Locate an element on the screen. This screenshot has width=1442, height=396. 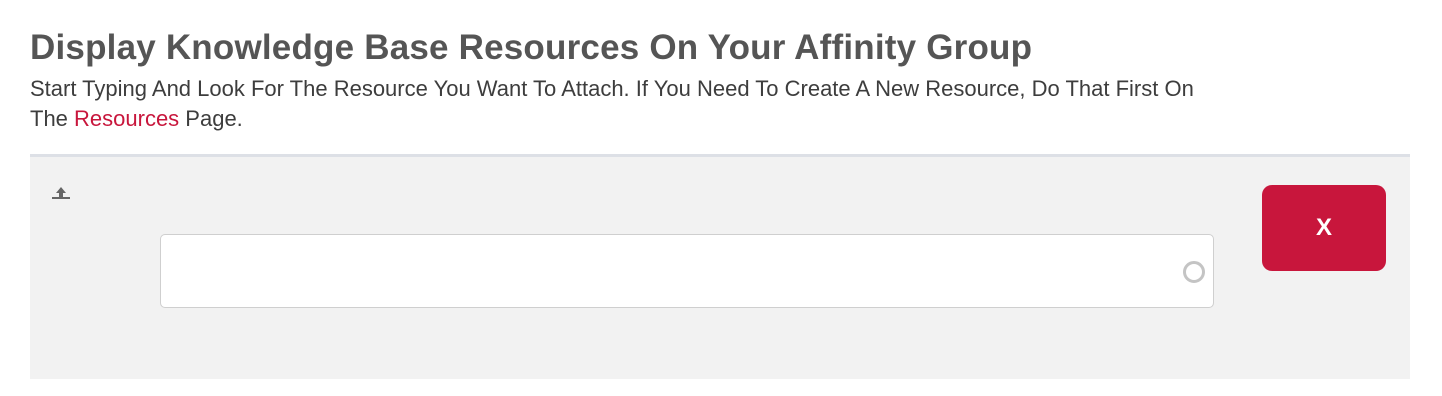
description-text-end: Page. is located at coordinates (211, 118).